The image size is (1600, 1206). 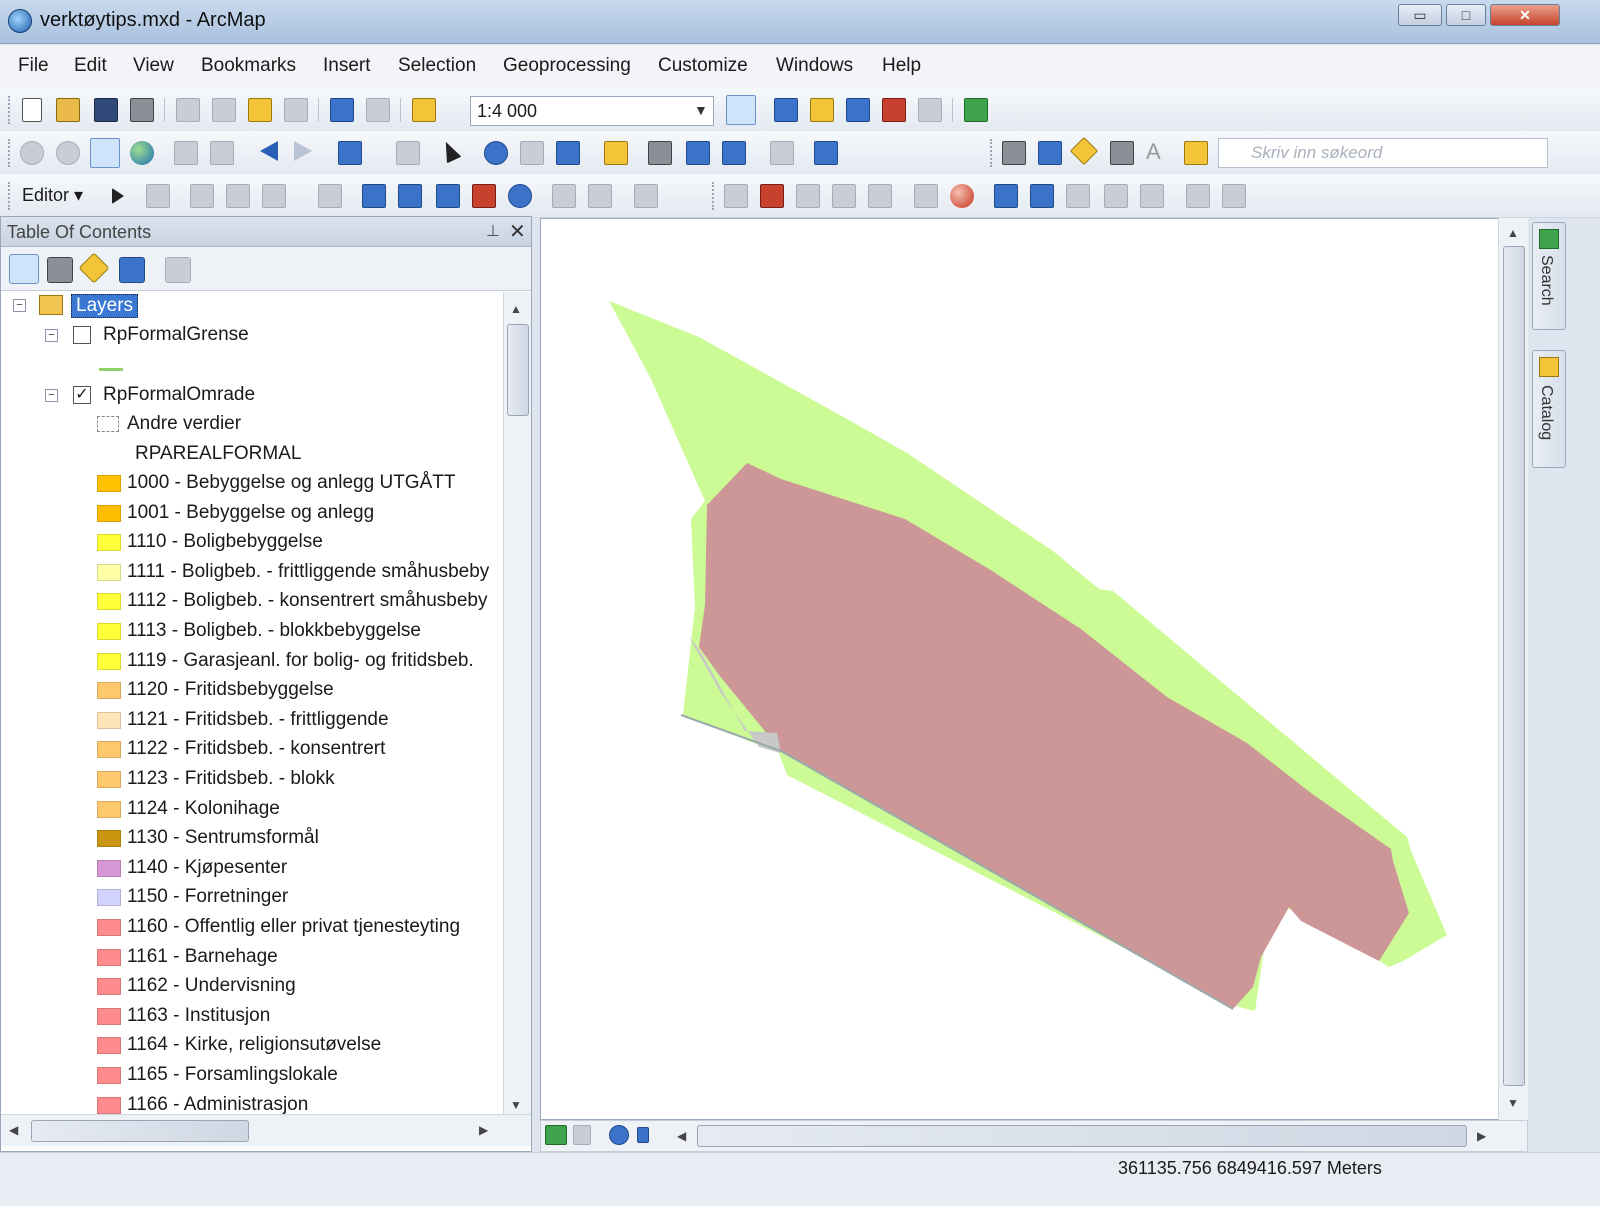 I want to click on zoom-out-icon, so click(x=68, y=153).